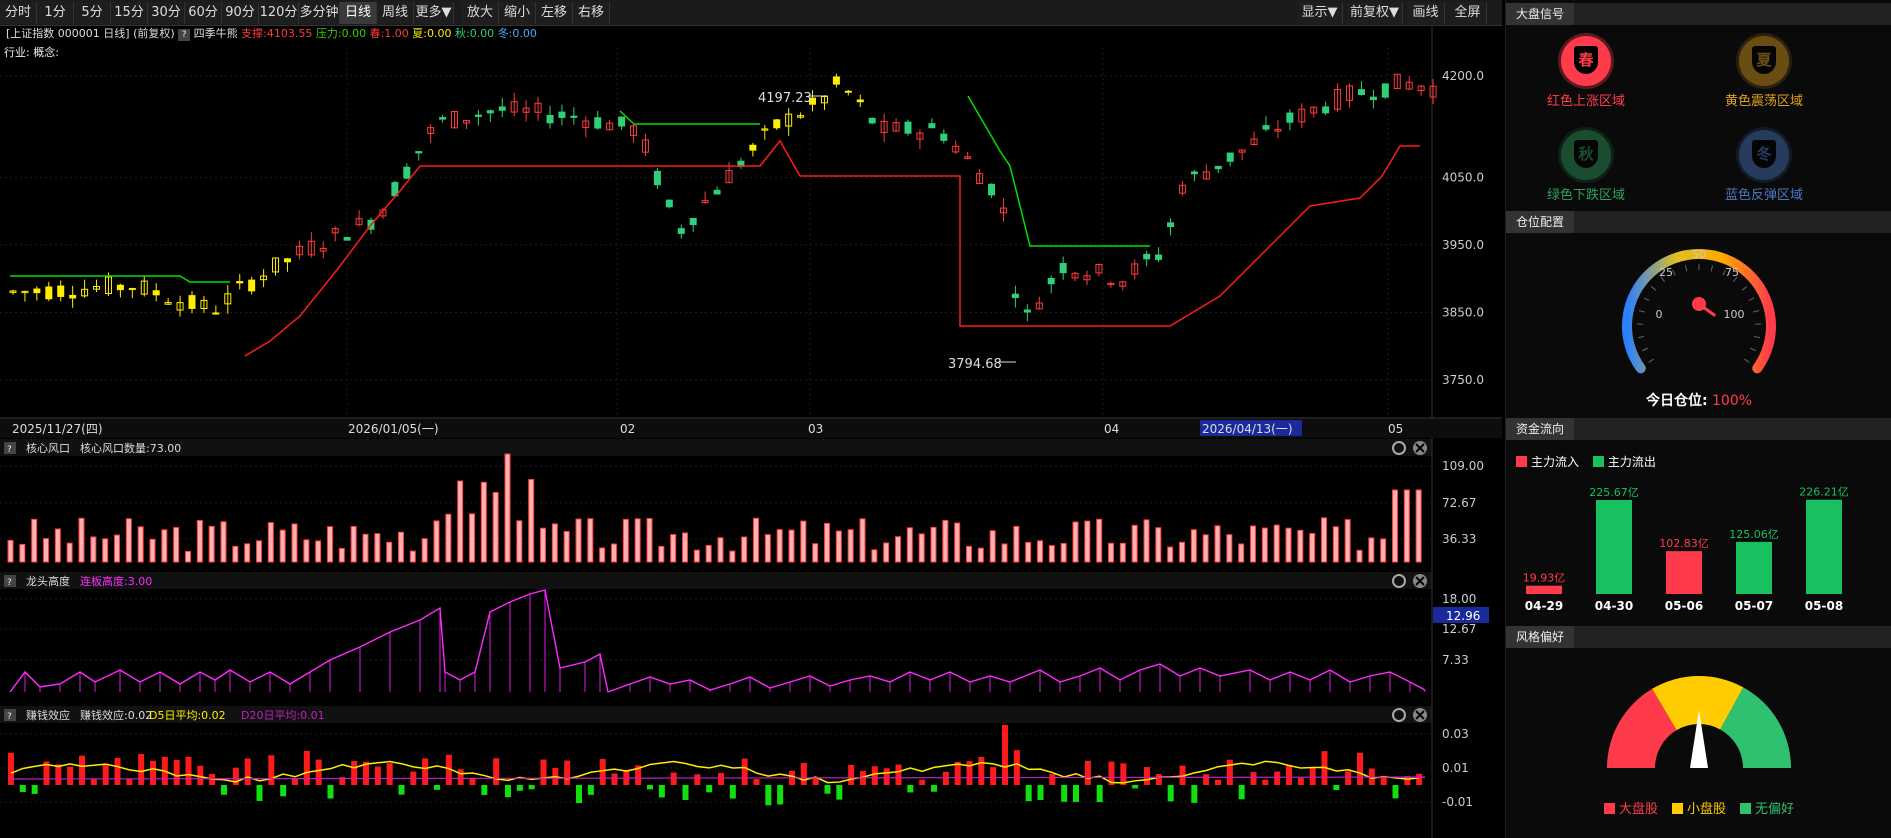 The height and width of the screenshot is (838, 1891). What do you see at coordinates (1586, 60) in the screenshot?
I see `season-glyph: 春` at bounding box center [1586, 60].